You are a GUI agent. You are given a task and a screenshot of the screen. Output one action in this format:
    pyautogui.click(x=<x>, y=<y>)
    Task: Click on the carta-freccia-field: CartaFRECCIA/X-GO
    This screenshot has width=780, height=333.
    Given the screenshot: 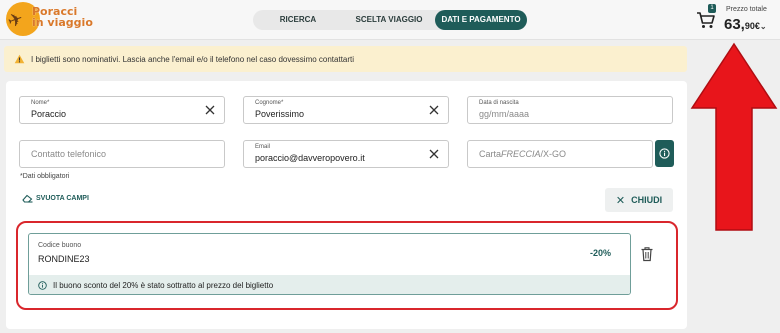 What is the action you would take?
    pyautogui.click(x=560, y=154)
    